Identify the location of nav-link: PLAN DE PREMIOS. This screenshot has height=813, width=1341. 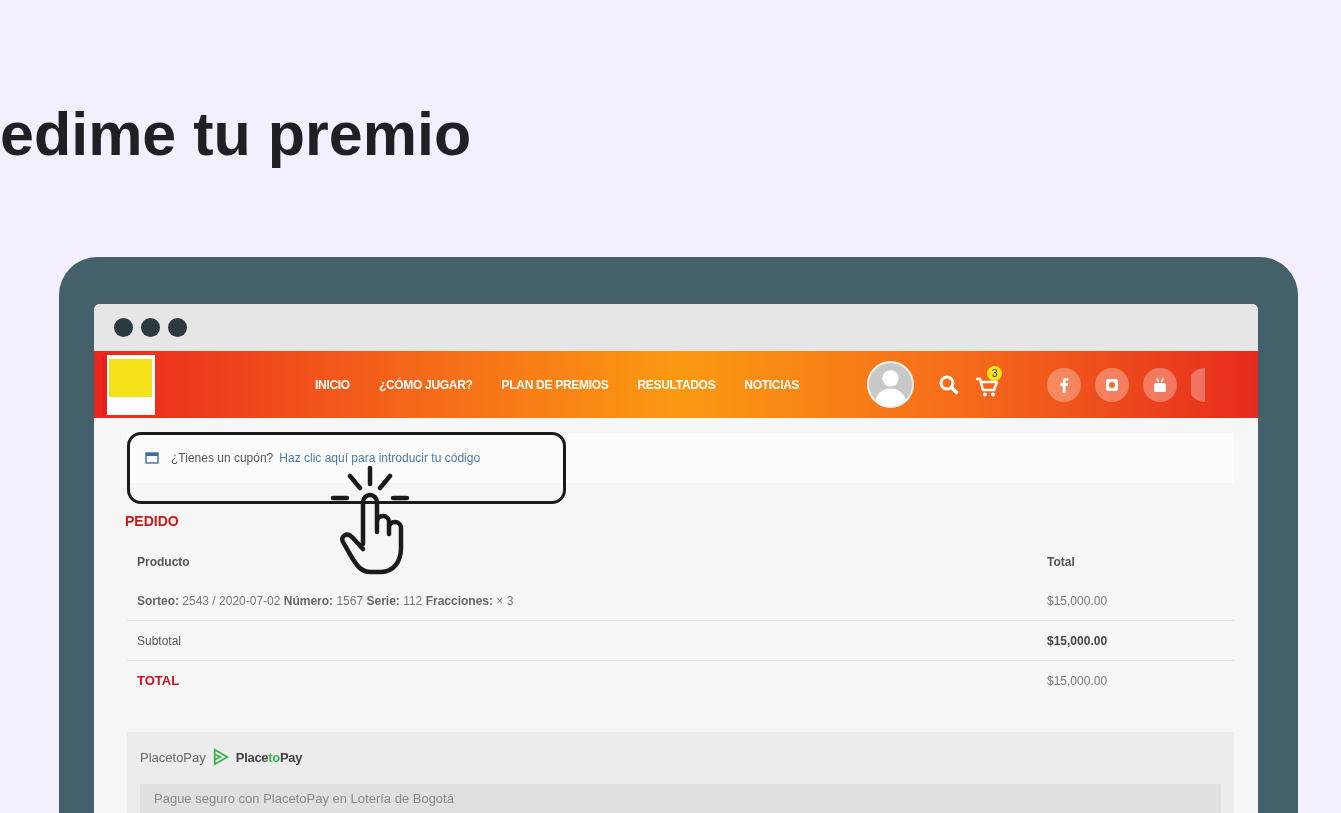
(555, 384).